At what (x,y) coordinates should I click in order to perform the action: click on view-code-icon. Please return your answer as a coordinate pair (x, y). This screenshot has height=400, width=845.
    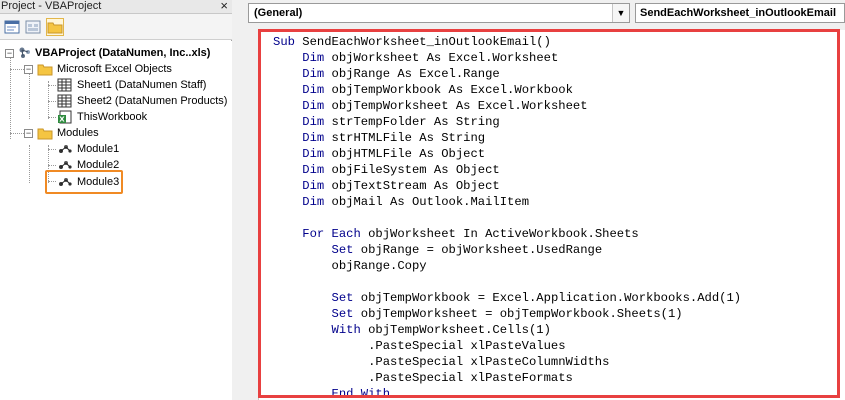
    Looking at the image, I should click on (12, 27).